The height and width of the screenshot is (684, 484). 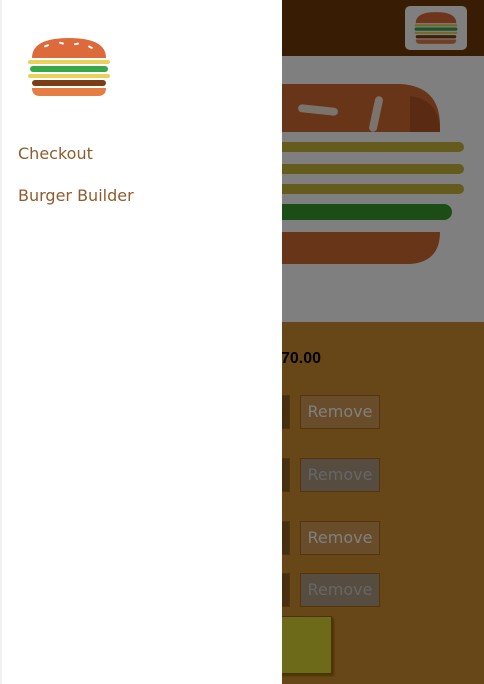 I want to click on drawer-logo, so click(x=69, y=67).